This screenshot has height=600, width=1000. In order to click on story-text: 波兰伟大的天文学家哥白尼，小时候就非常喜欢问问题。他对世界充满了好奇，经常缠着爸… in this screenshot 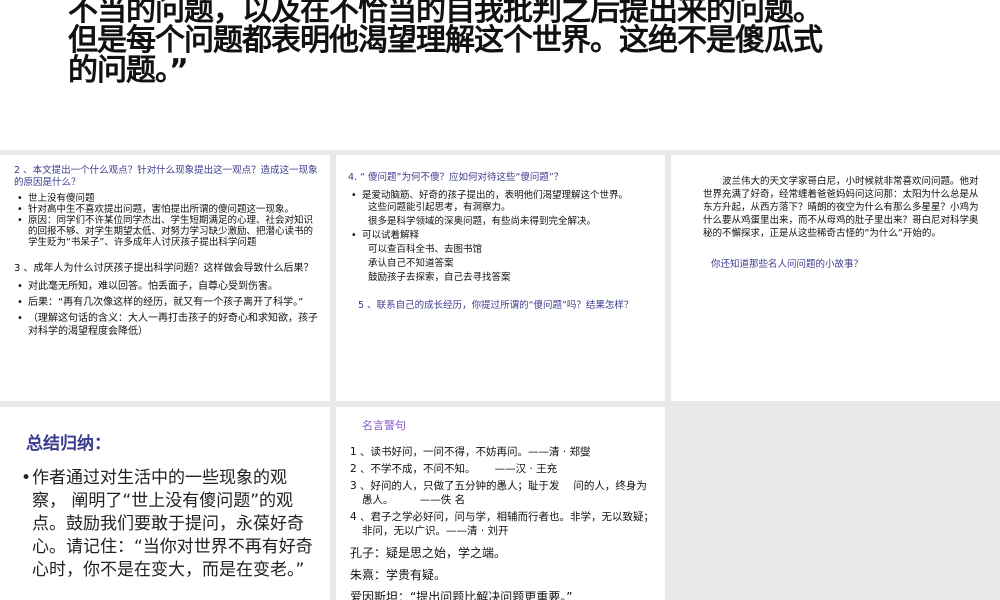, I will do `click(841, 207)`.